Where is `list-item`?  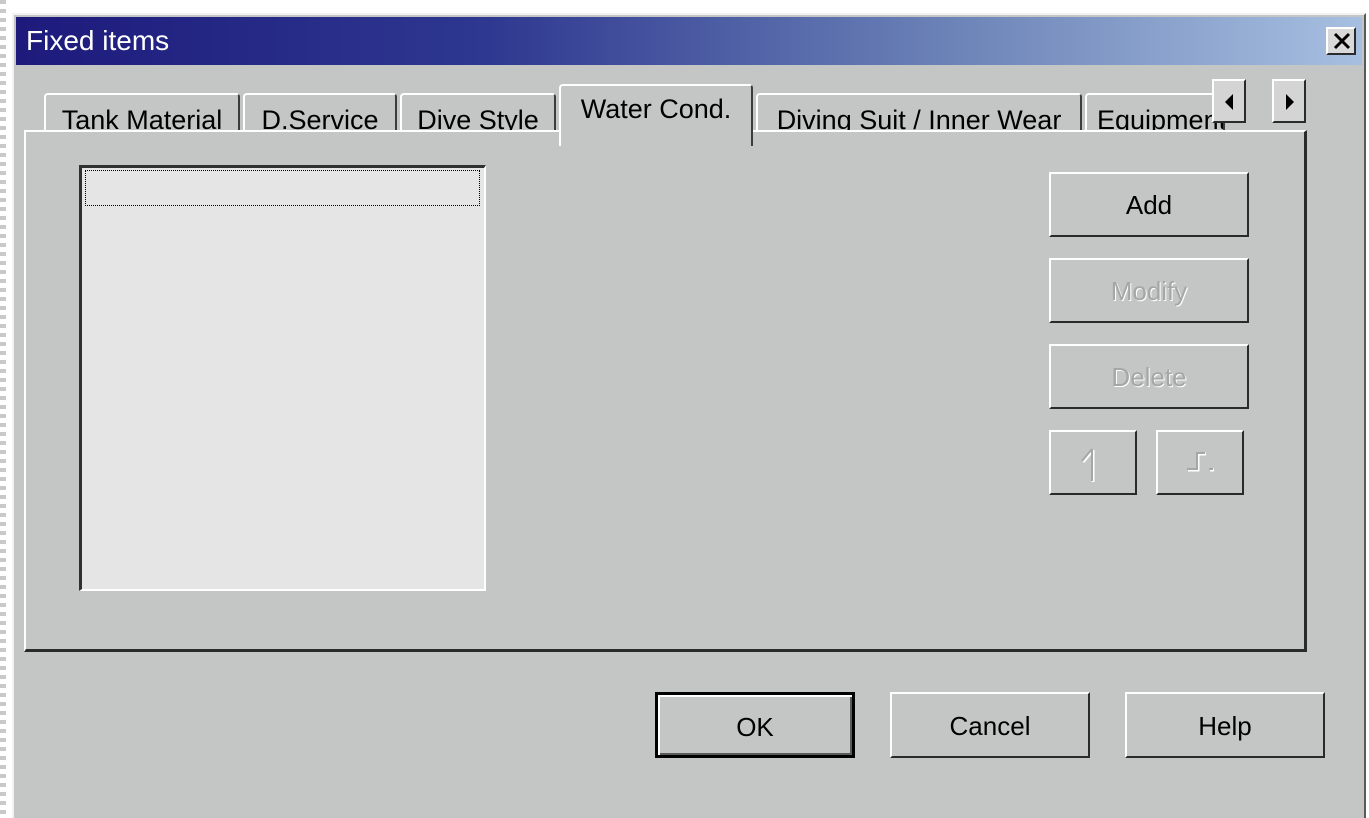
list-item is located at coordinates (282, 188).